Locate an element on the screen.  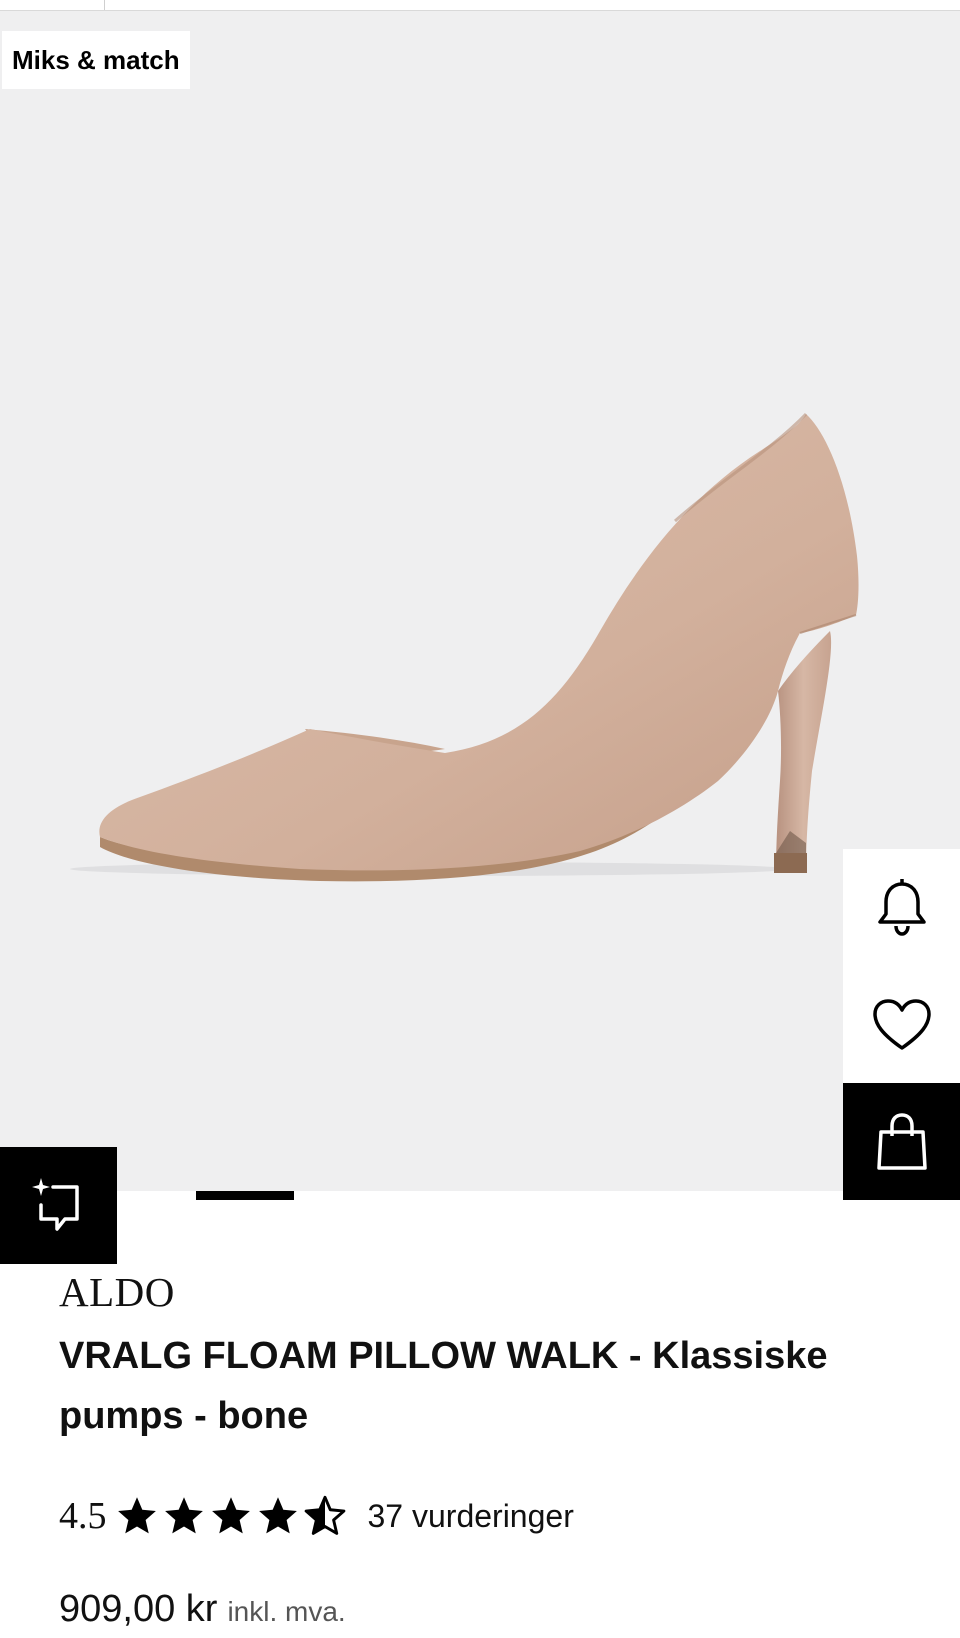
add-to-bag-button is located at coordinates (901, 1141).